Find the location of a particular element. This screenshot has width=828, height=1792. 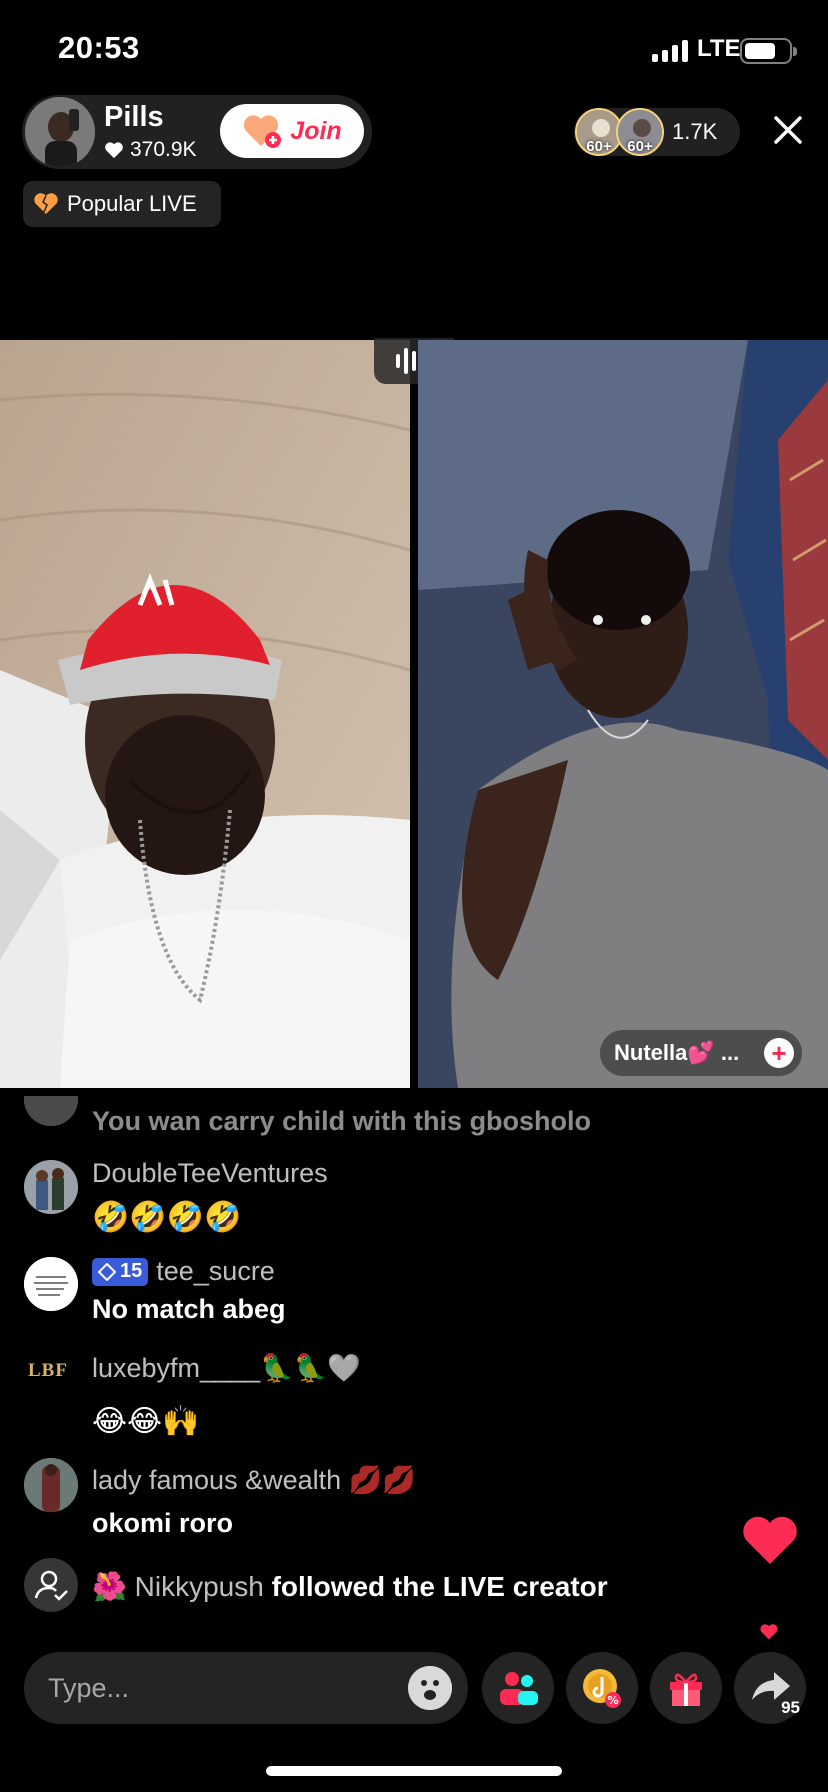

join-button: Join is located at coordinates (292, 131).